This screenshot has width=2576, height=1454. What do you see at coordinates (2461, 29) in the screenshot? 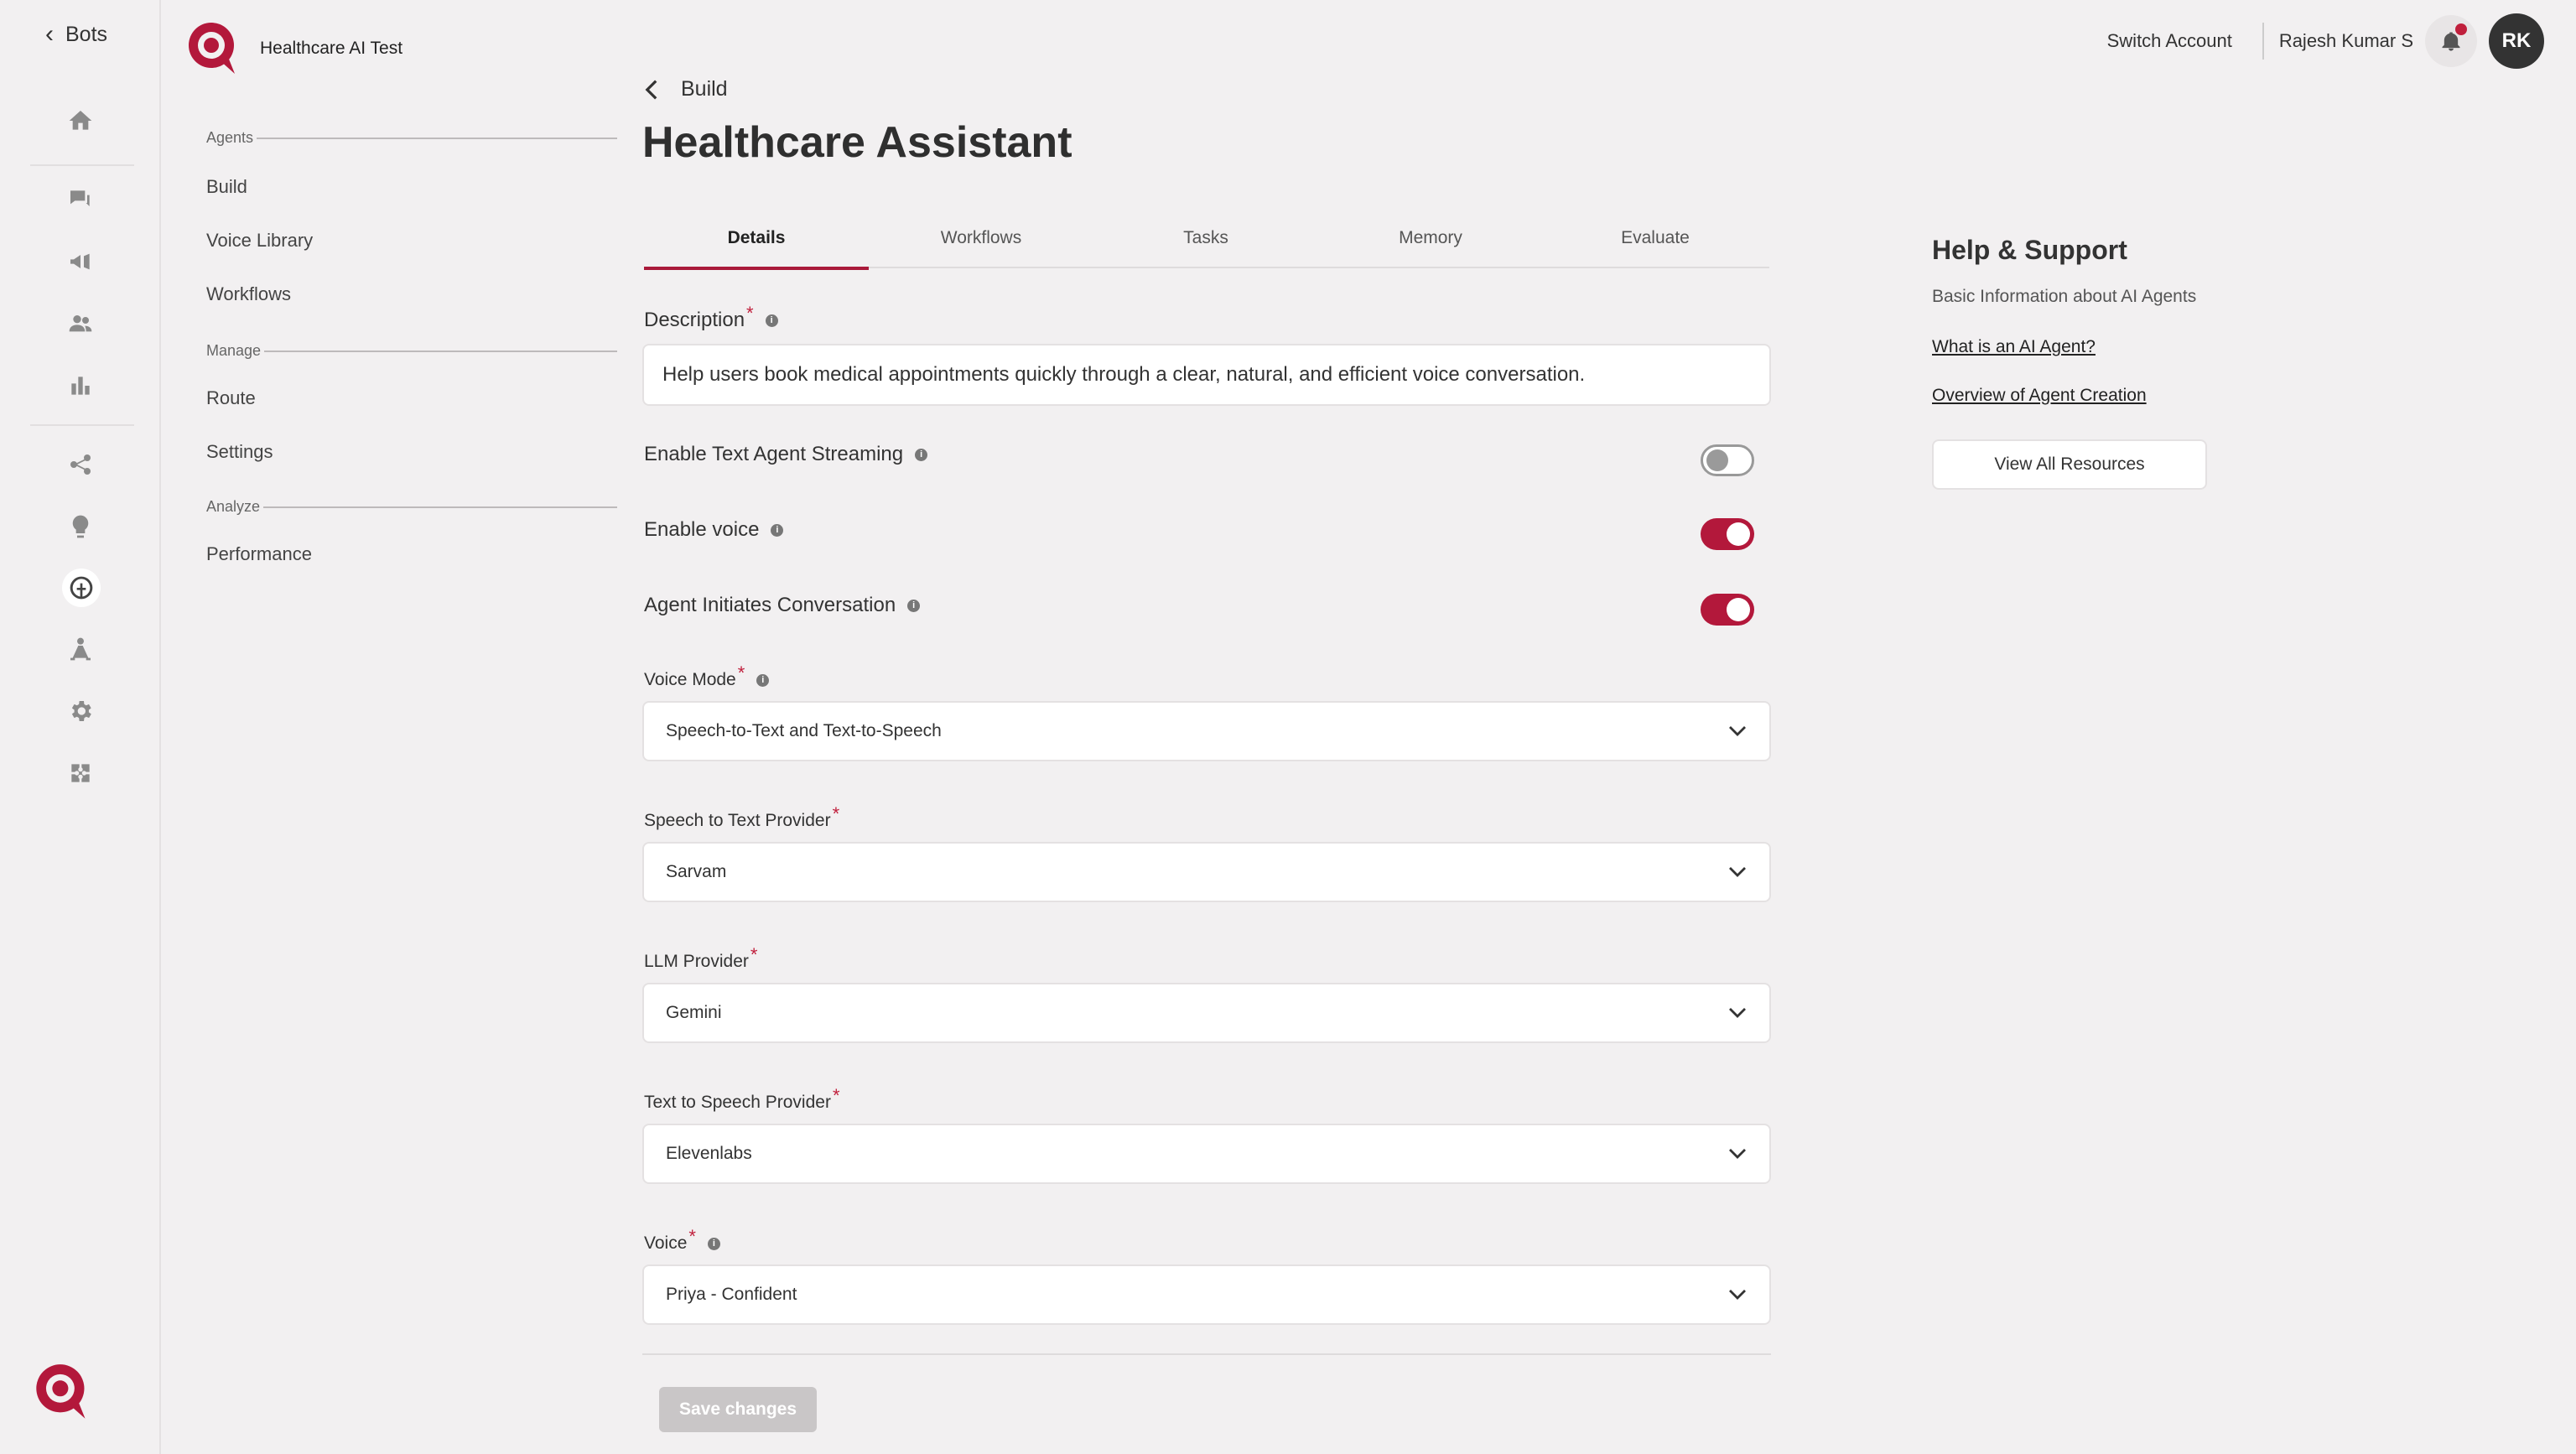
I see `notification-dot` at bounding box center [2461, 29].